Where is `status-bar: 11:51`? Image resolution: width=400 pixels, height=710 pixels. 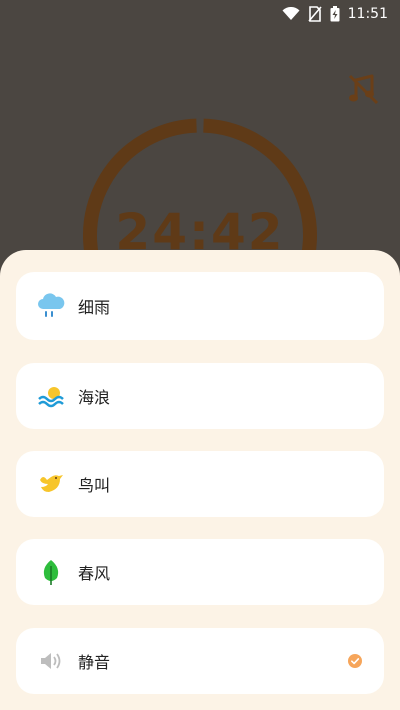 status-bar: 11:51 is located at coordinates (200, 14).